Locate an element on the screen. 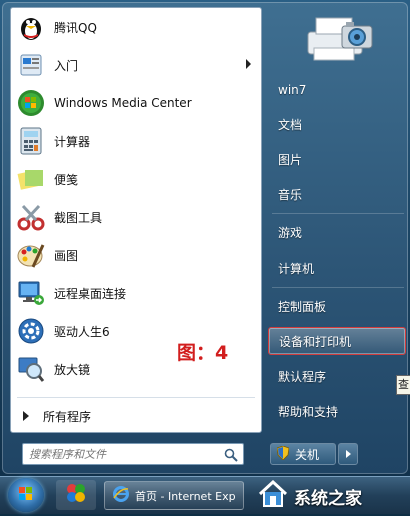  right-item-label: win7 is located at coordinates (292, 90).